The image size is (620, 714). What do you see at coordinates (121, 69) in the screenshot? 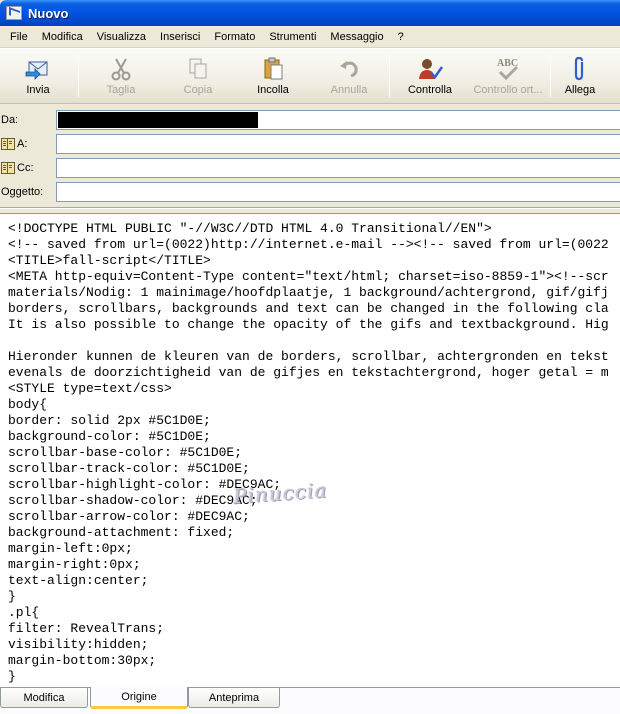
I see `scissors-icon` at bounding box center [121, 69].